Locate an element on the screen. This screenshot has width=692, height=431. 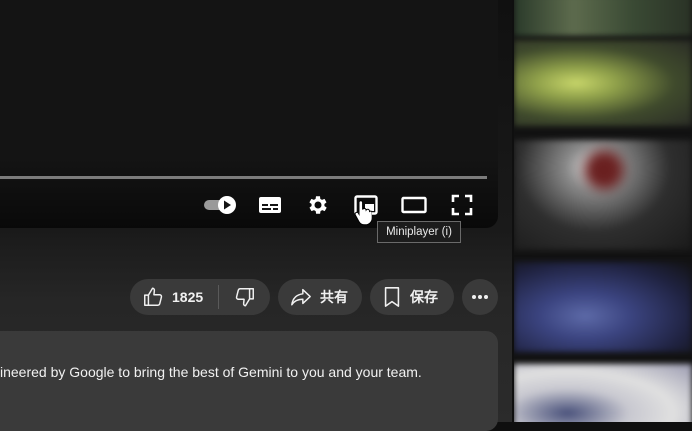
autoplay-icon is located at coordinates (220, 205).